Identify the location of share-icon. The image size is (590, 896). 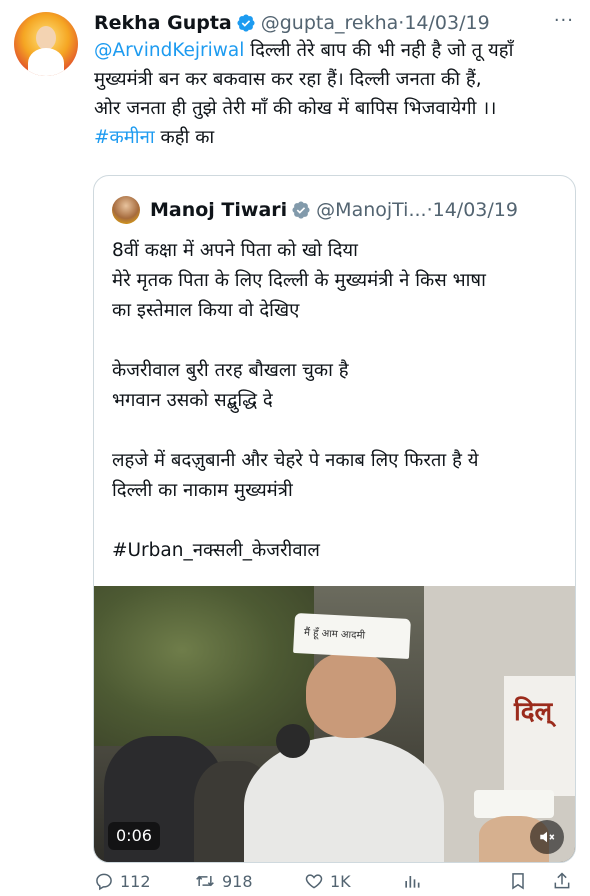
(562, 880).